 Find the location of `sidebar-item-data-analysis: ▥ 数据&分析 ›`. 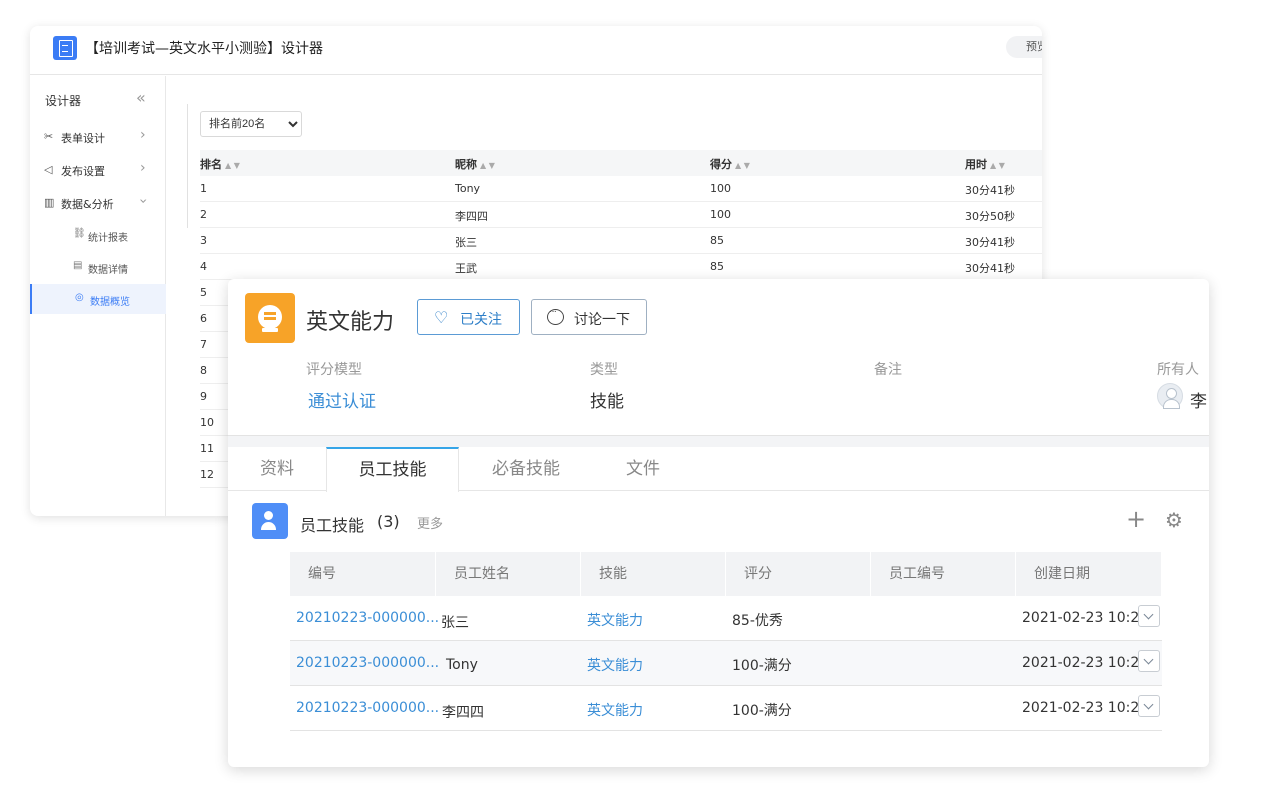

sidebar-item-data-analysis: ▥ 数据&分析 › is located at coordinates (98, 203).